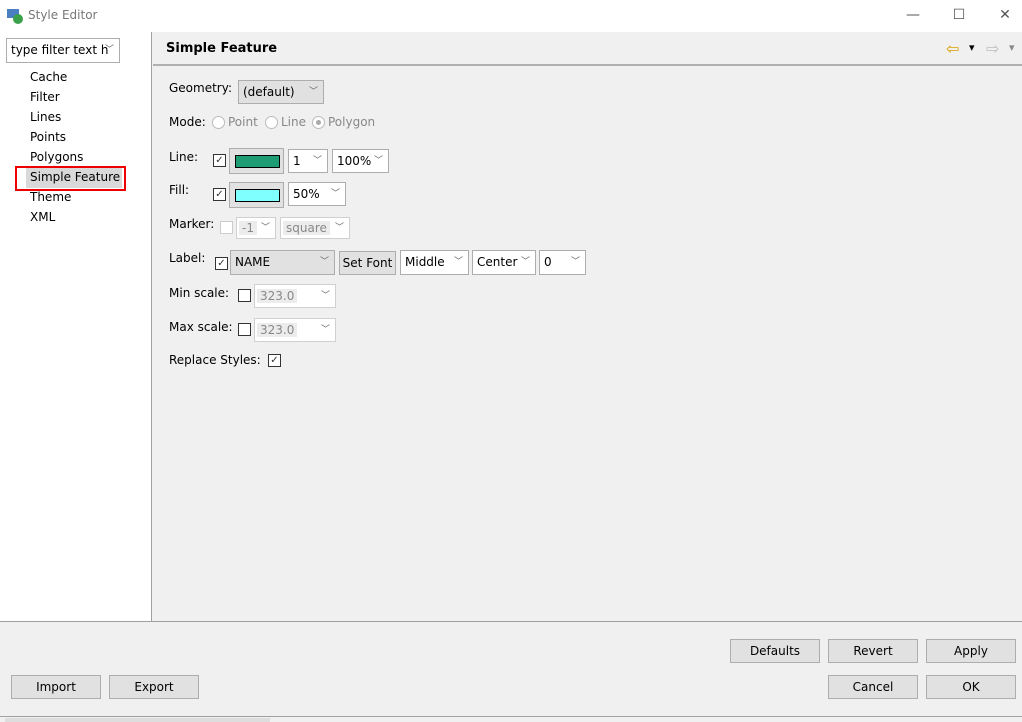  Describe the element at coordinates (56, 157) in the screenshot. I see `sidebar-item-polygons: Polygons` at that location.